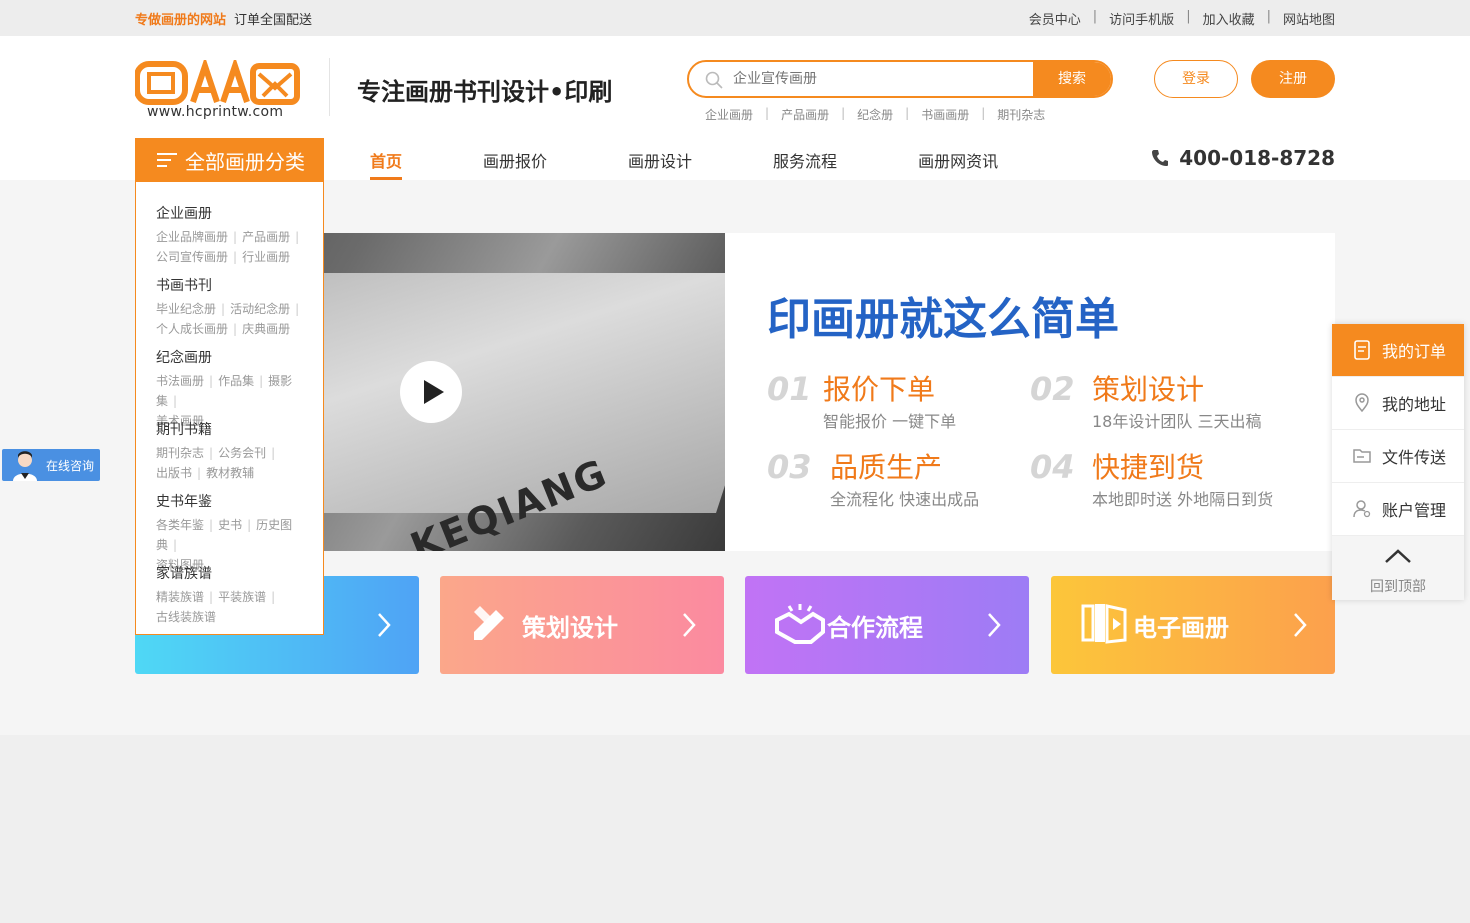 This screenshot has width=1470, height=923. What do you see at coordinates (879, 389) in the screenshot?
I see `step-name: 报价下单` at bounding box center [879, 389].